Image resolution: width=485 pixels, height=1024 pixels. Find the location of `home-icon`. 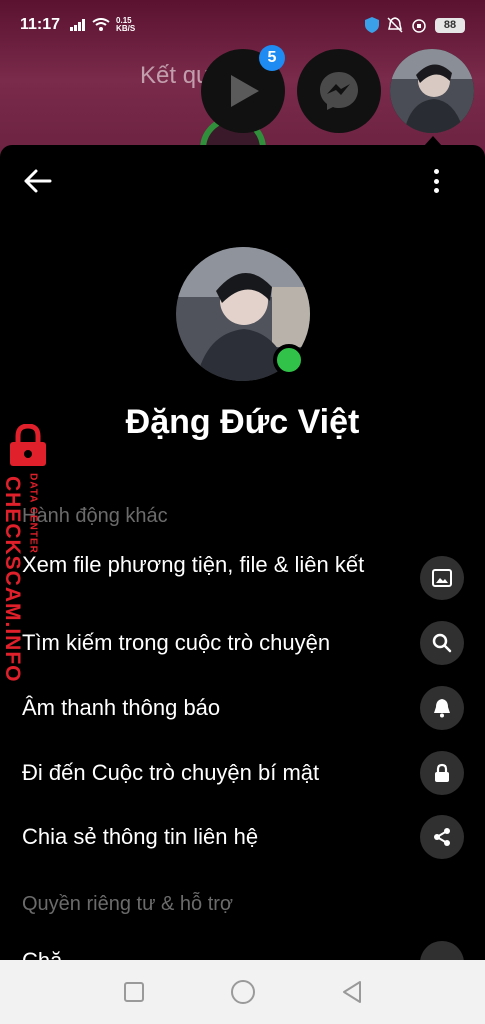

home-icon is located at coordinates (243, 992).